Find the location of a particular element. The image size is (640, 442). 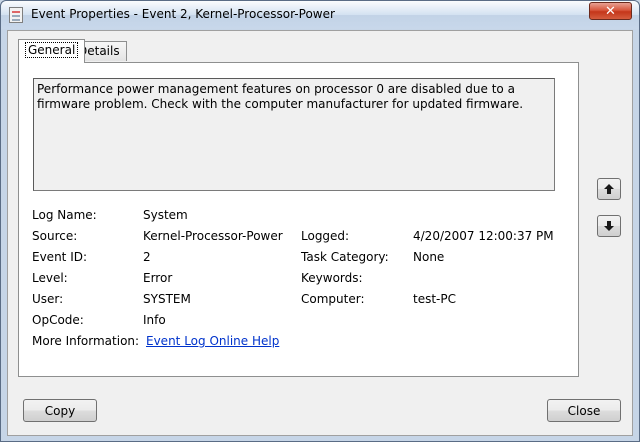

level-label: Level: is located at coordinates (50, 278).